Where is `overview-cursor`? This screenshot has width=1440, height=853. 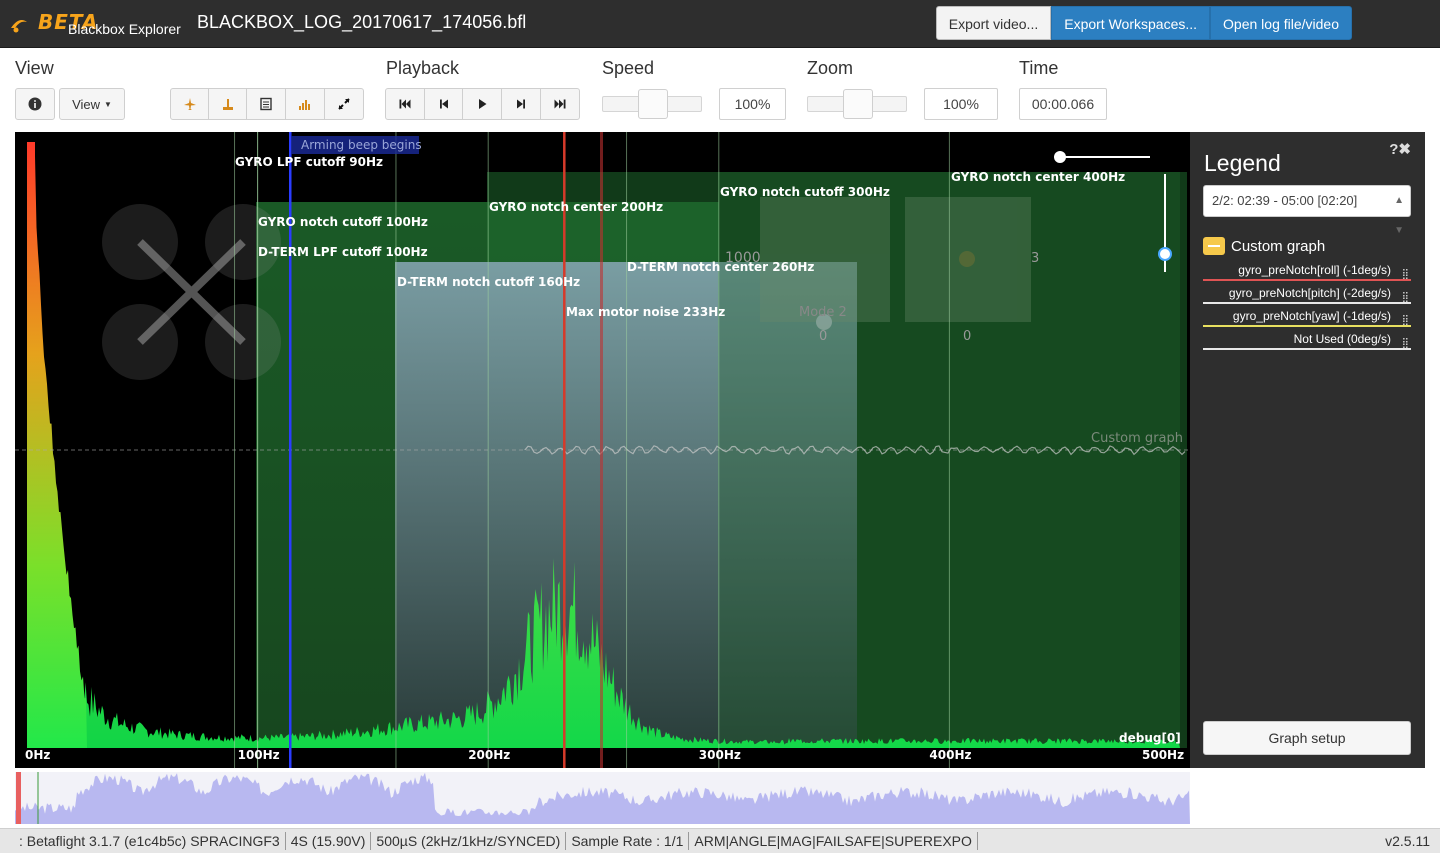 overview-cursor is located at coordinates (18, 798).